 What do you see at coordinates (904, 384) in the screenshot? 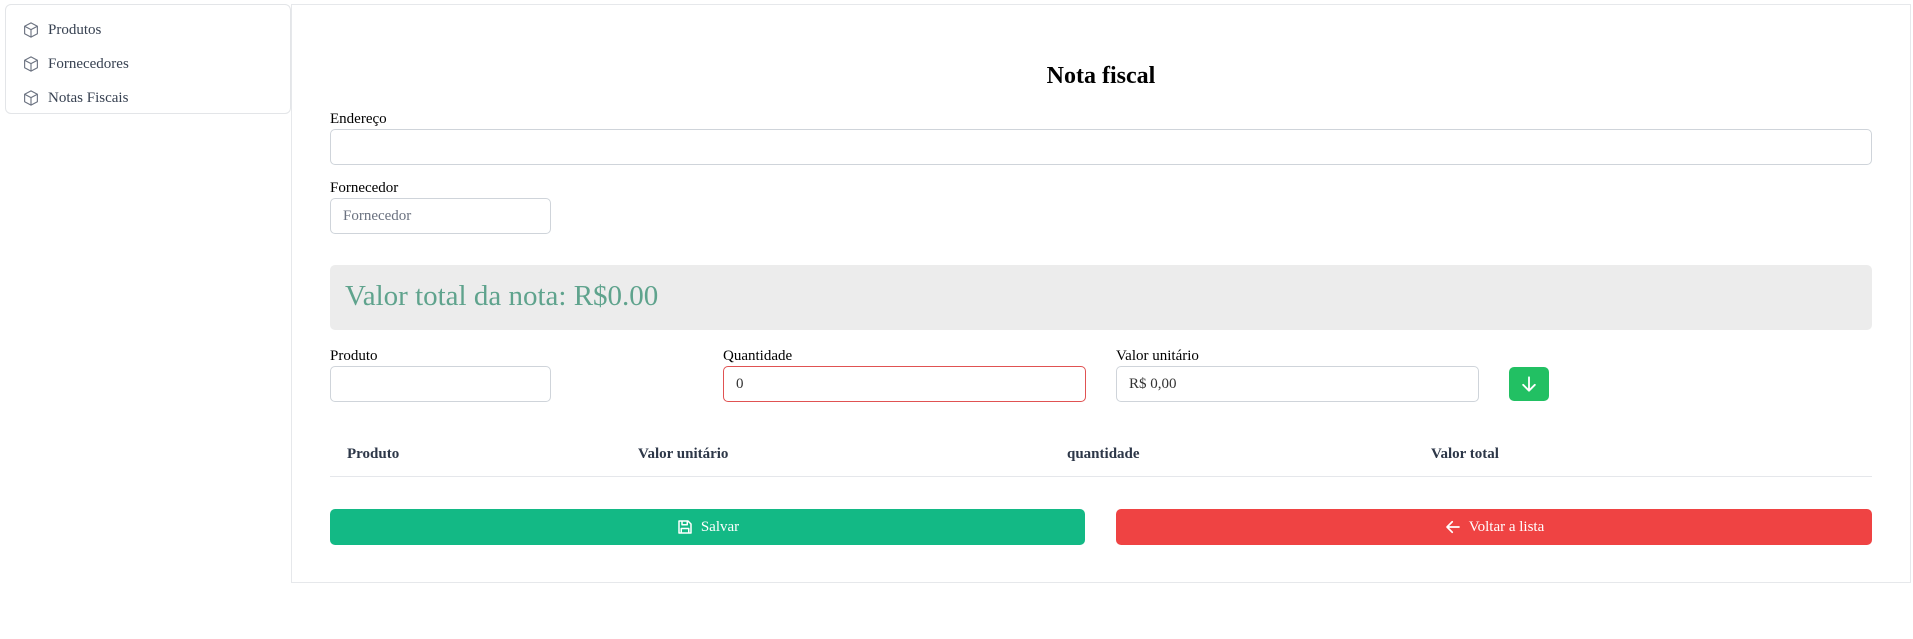
I see `quantidade-input` at bounding box center [904, 384].